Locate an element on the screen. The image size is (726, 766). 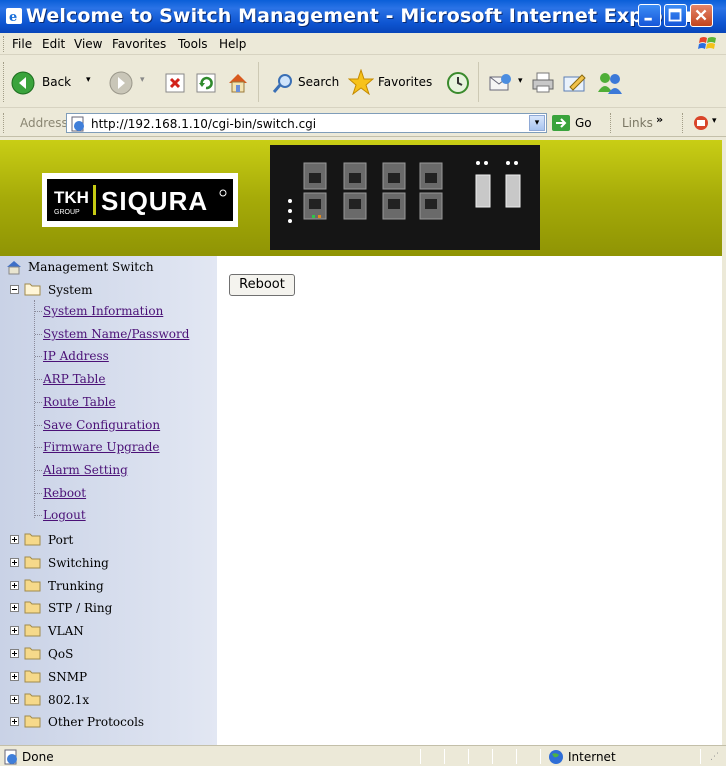
siqura-logo: TKH GROUP SIQURA is located at coordinates (140, 200).